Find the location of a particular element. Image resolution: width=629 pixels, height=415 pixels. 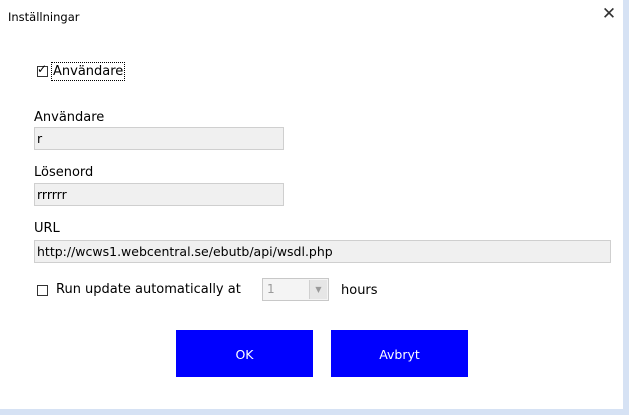

url-label: URL is located at coordinates (47, 228).